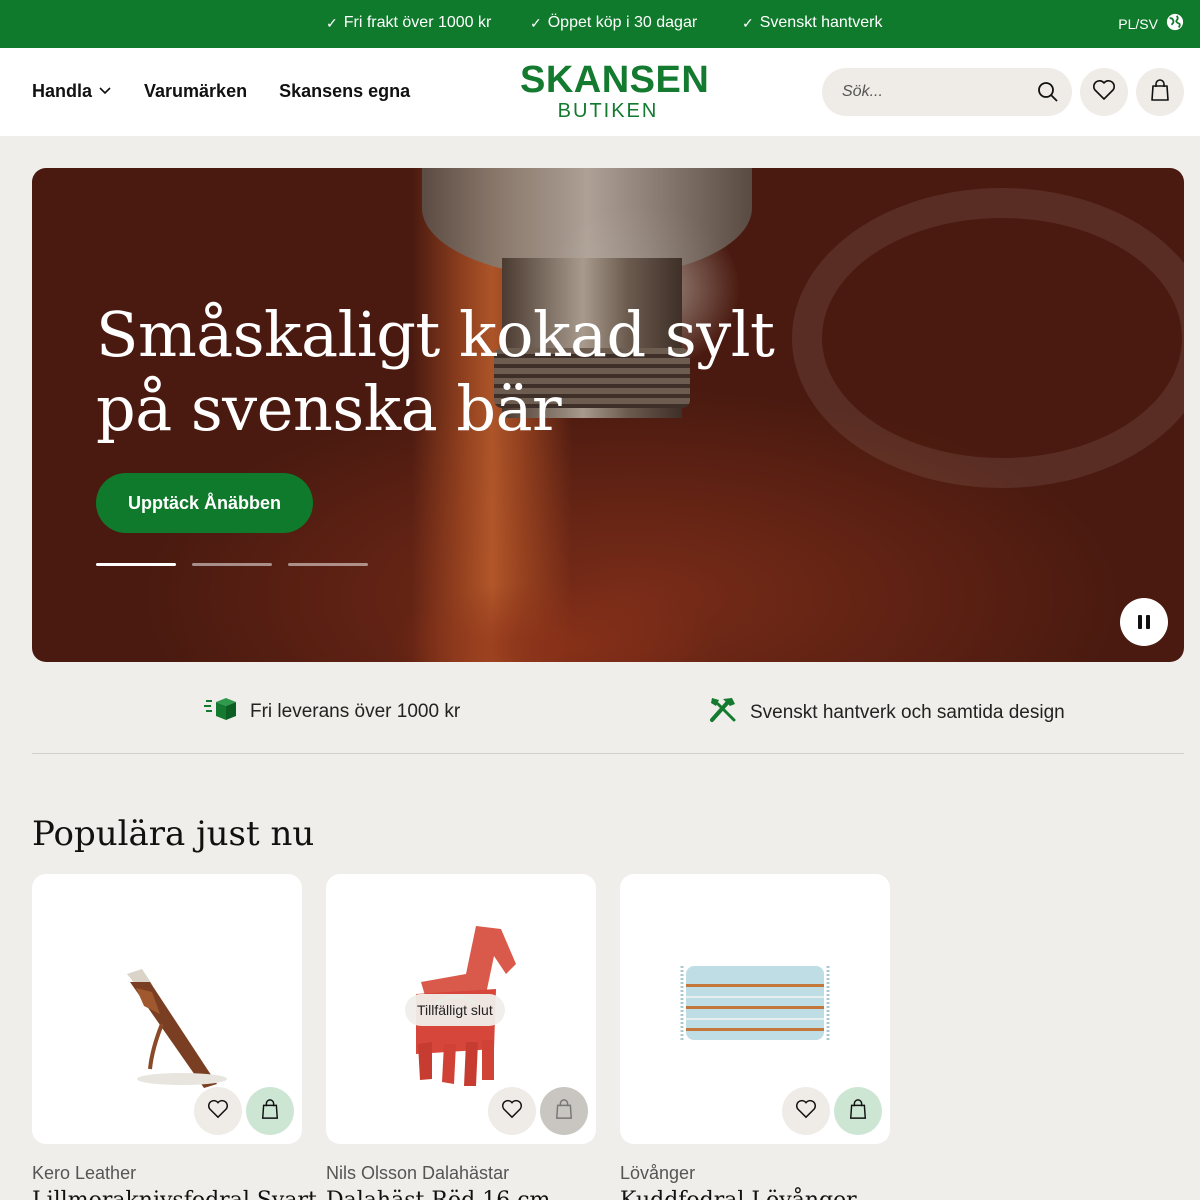 The height and width of the screenshot is (1200, 1200). I want to click on usp-open-purchase: ✓ Öppet köp i 30 dagar, so click(613, 23).